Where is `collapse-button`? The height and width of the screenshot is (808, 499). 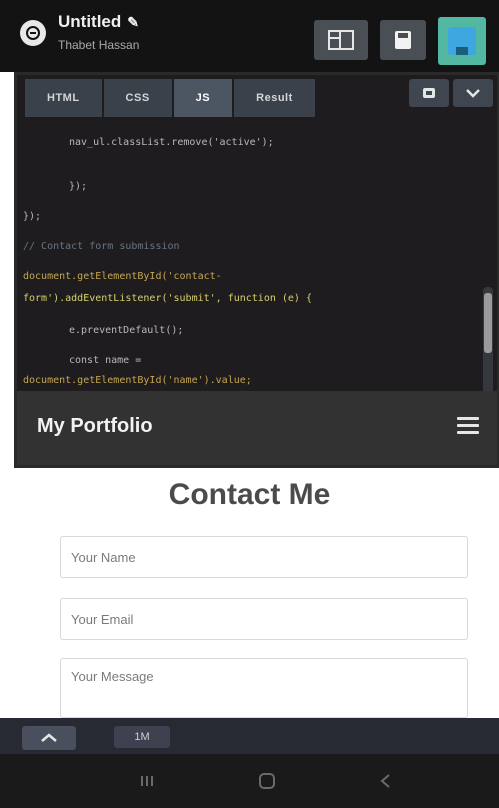
collapse-button is located at coordinates (473, 93).